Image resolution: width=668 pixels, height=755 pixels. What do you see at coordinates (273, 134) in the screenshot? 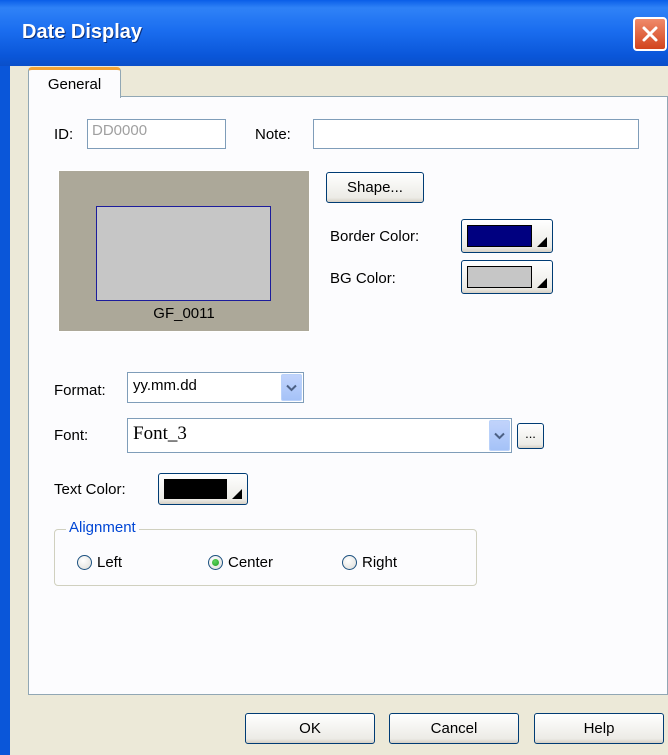
I see `note-label: Note:` at bounding box center [273, 134].